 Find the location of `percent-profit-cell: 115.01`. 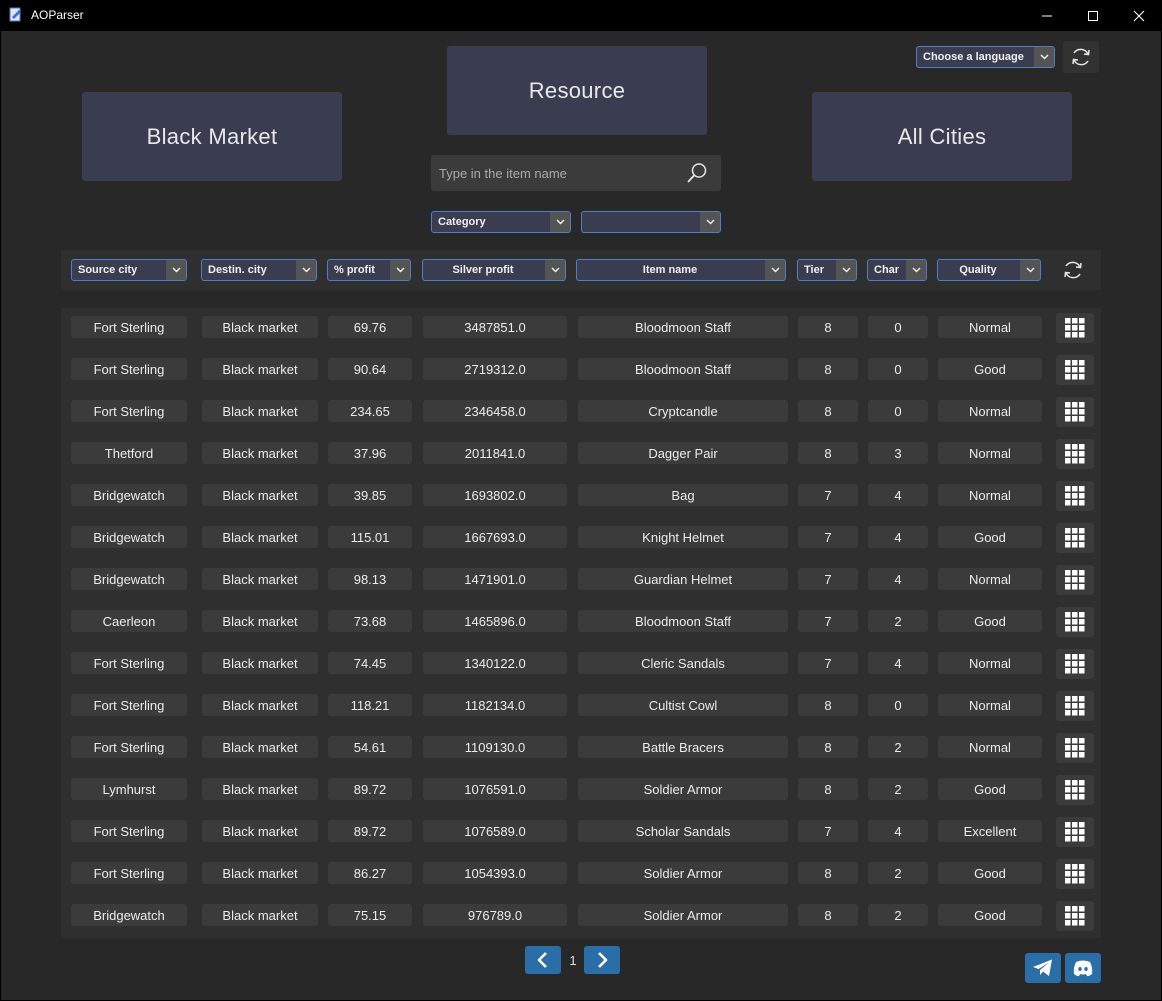

percent-profit-cell: 115.01 is located at coordinates (370, 537).